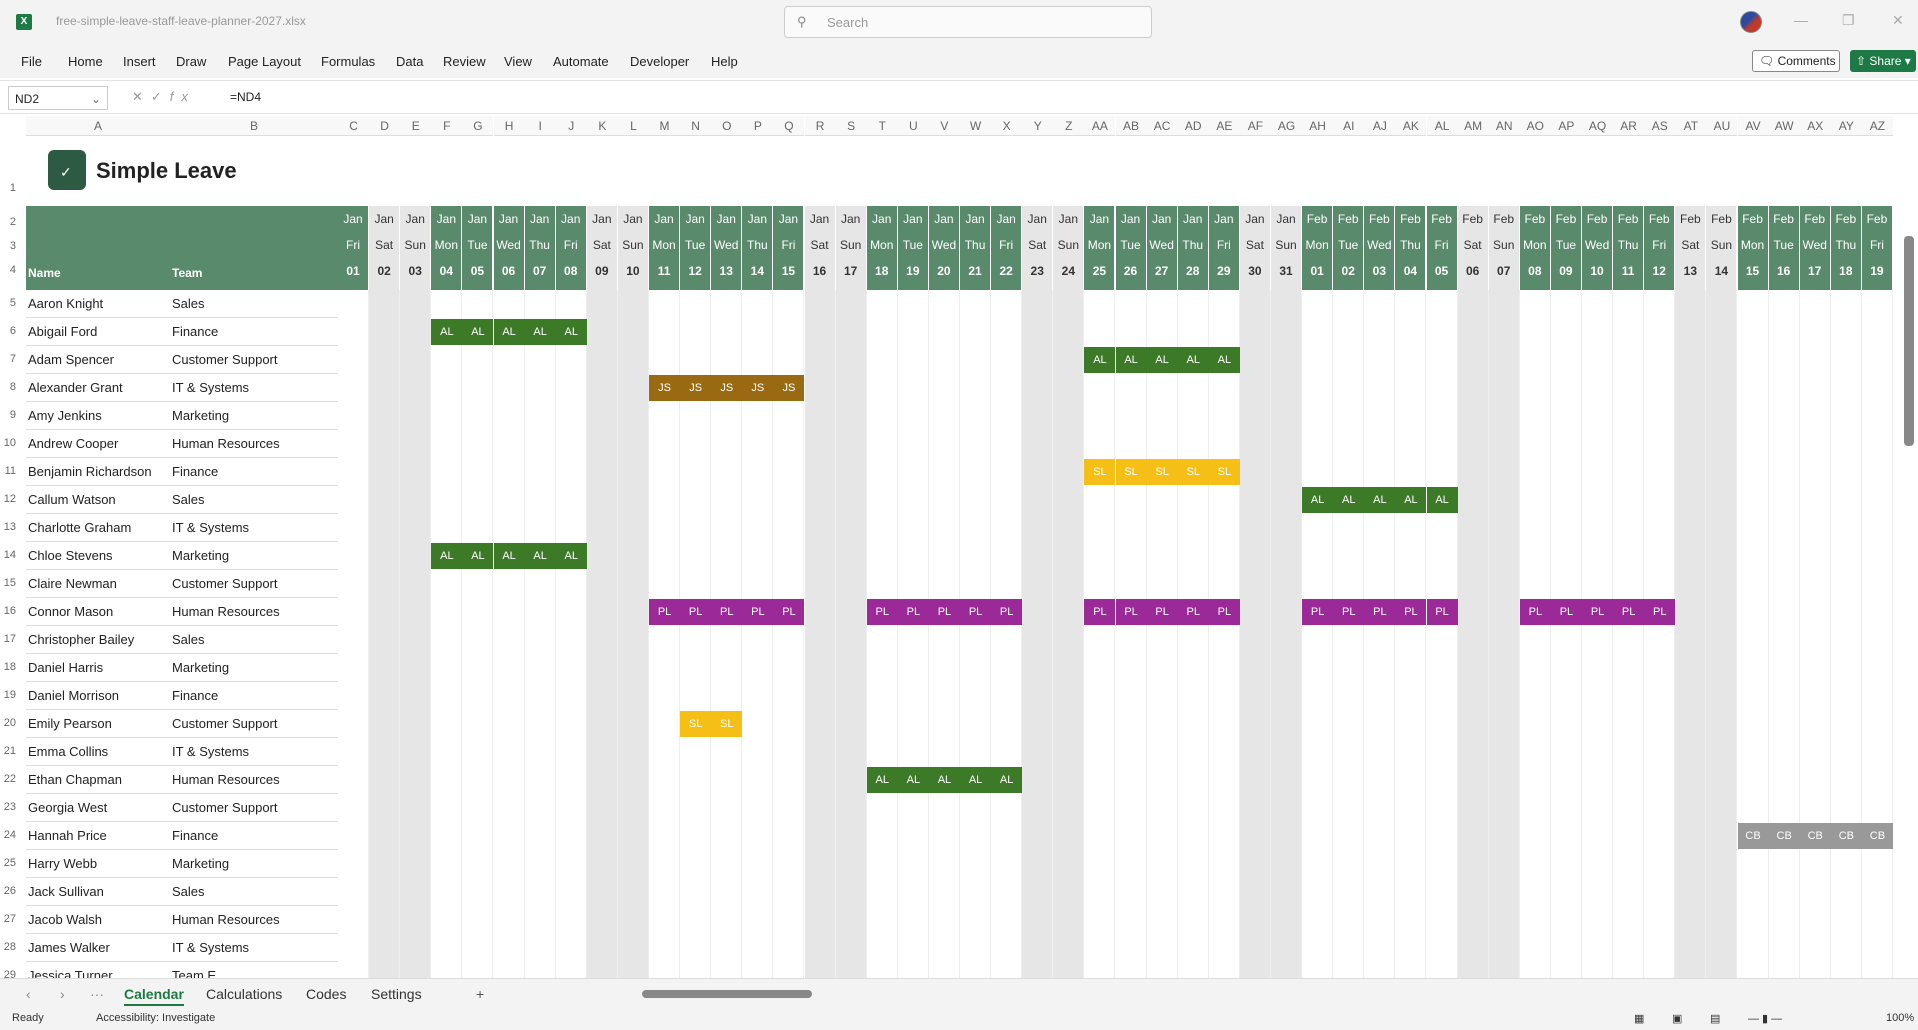  I want to click on column-header: AX, so click(1815, 126).